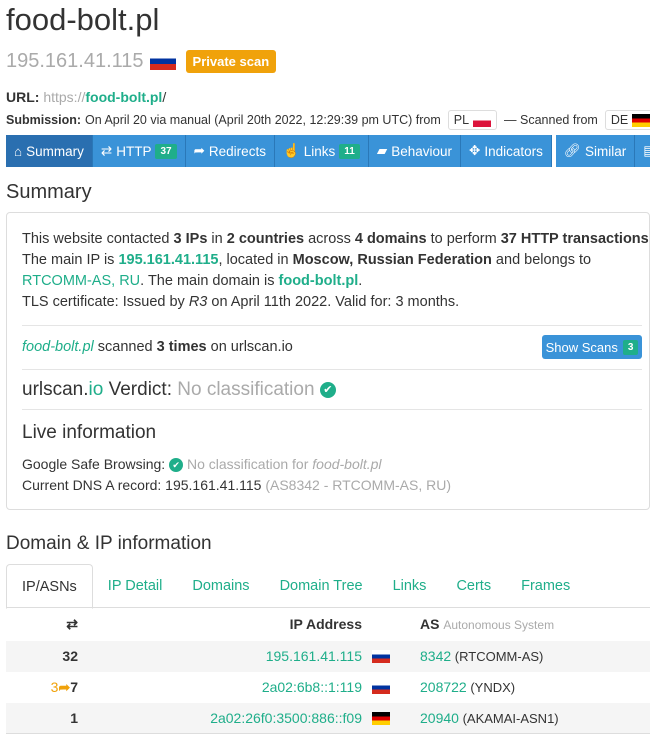  Describe the element at coordinates (55, 151) in the screenshot. I see `tab-label: Summary` at that location.